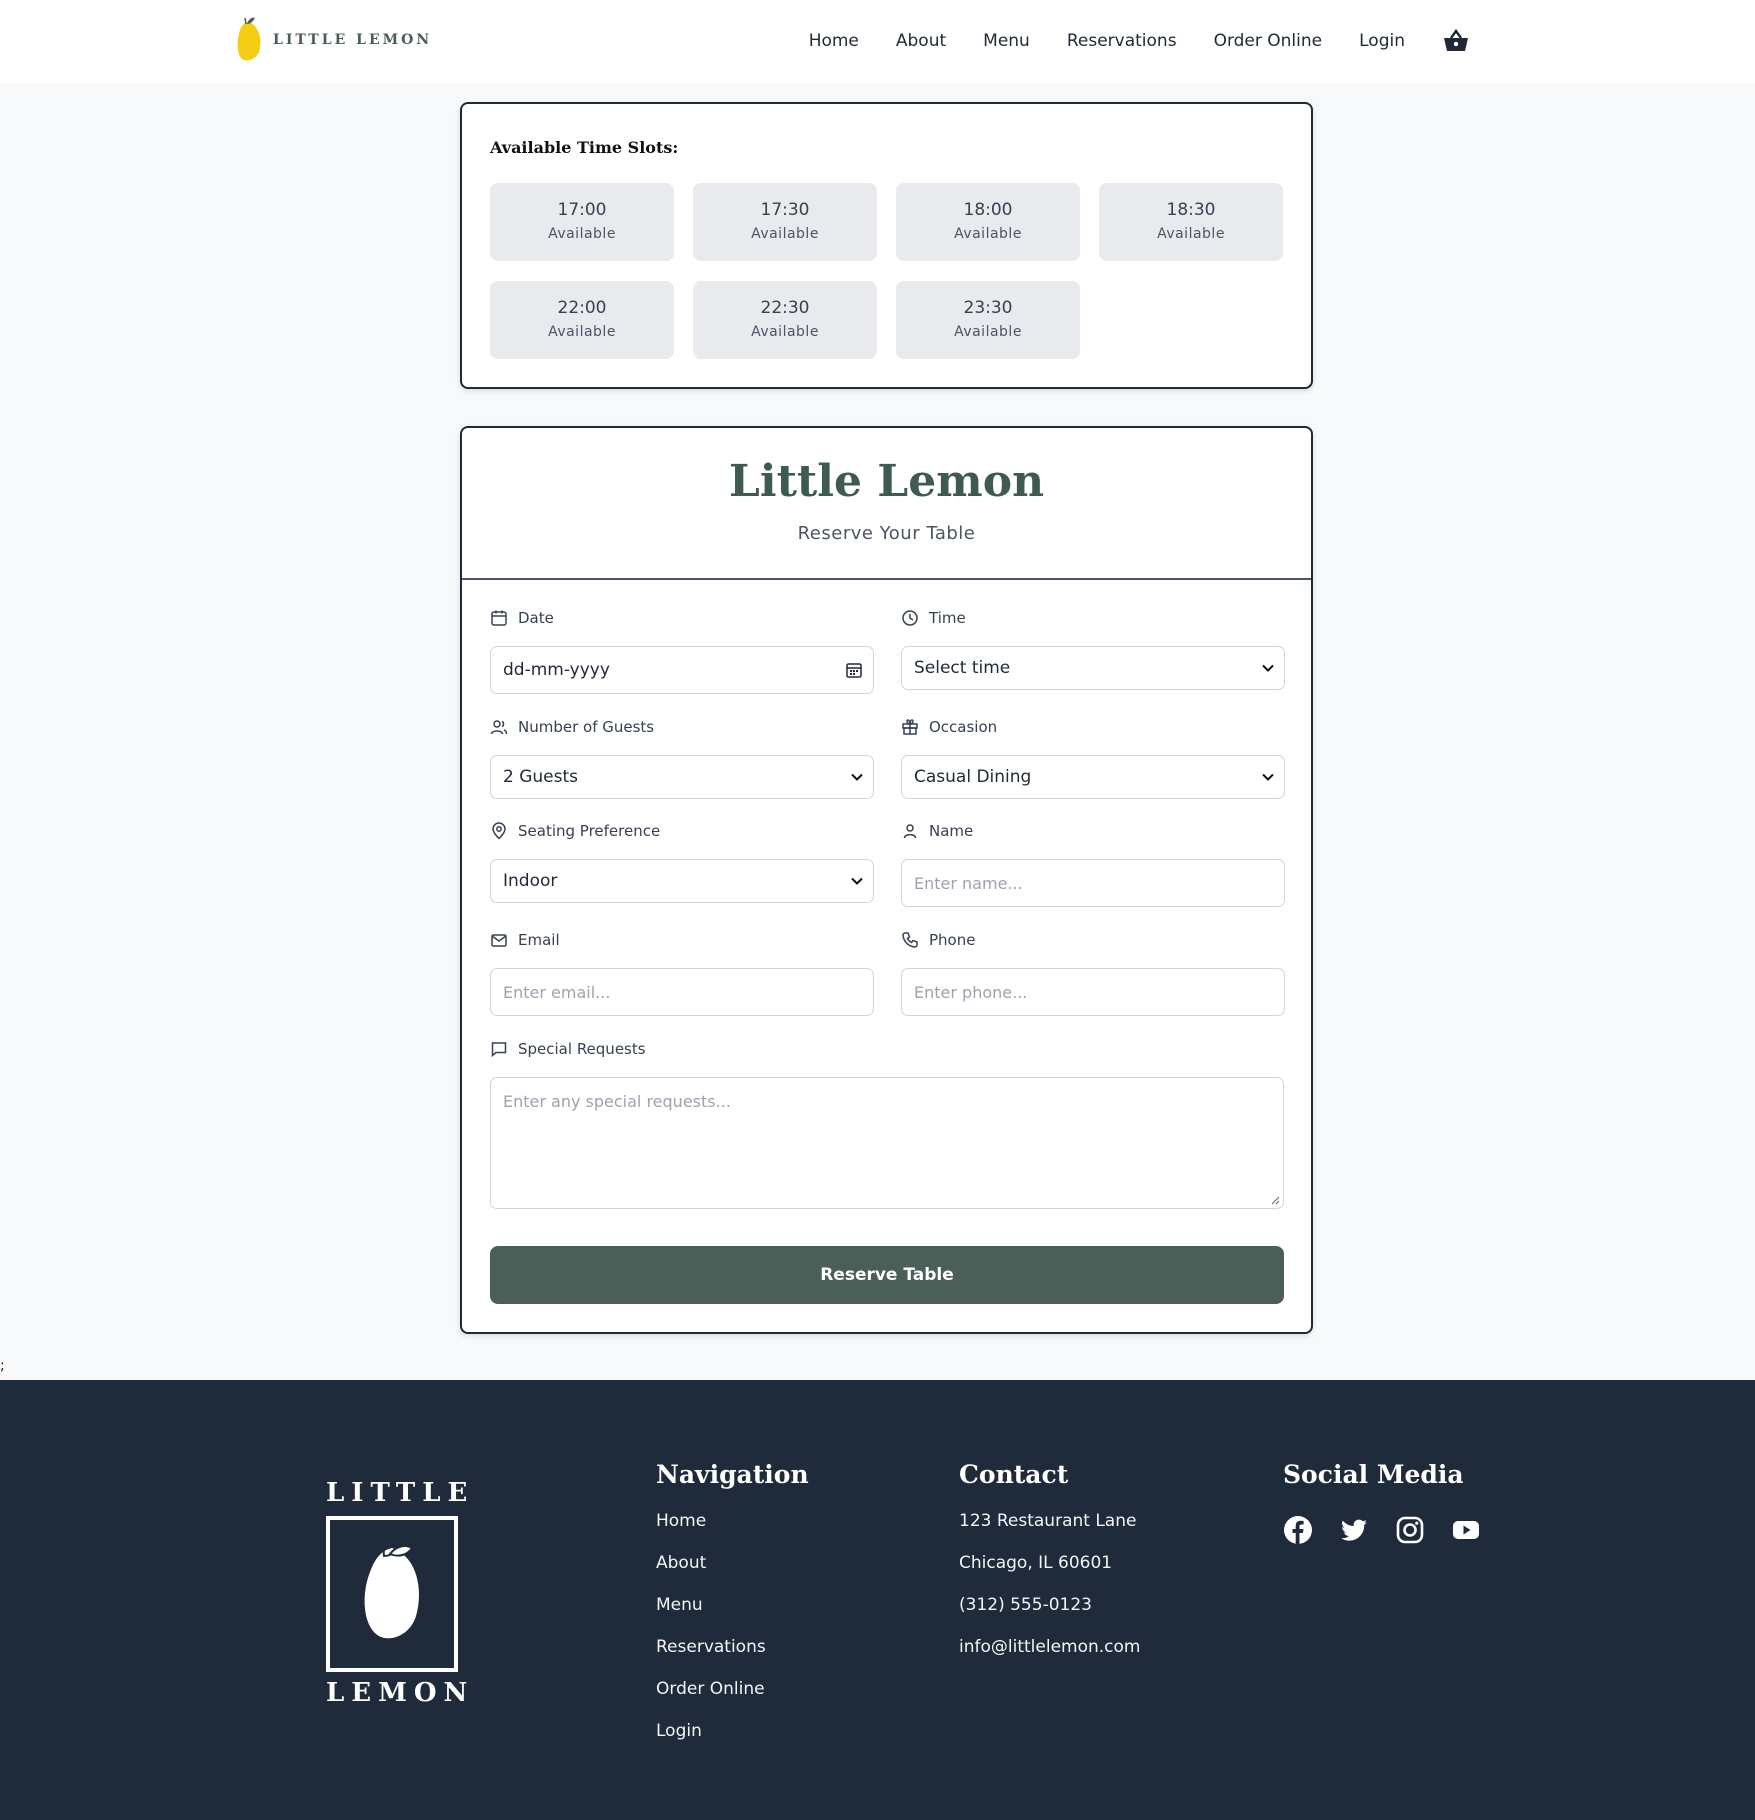 The width and height of the screenshot is (1755, 1820). What do you see at coordinates (582, 320) in the screenshot?
I see `time-slot: 22:00 Available` at bounding box center [582, 320].